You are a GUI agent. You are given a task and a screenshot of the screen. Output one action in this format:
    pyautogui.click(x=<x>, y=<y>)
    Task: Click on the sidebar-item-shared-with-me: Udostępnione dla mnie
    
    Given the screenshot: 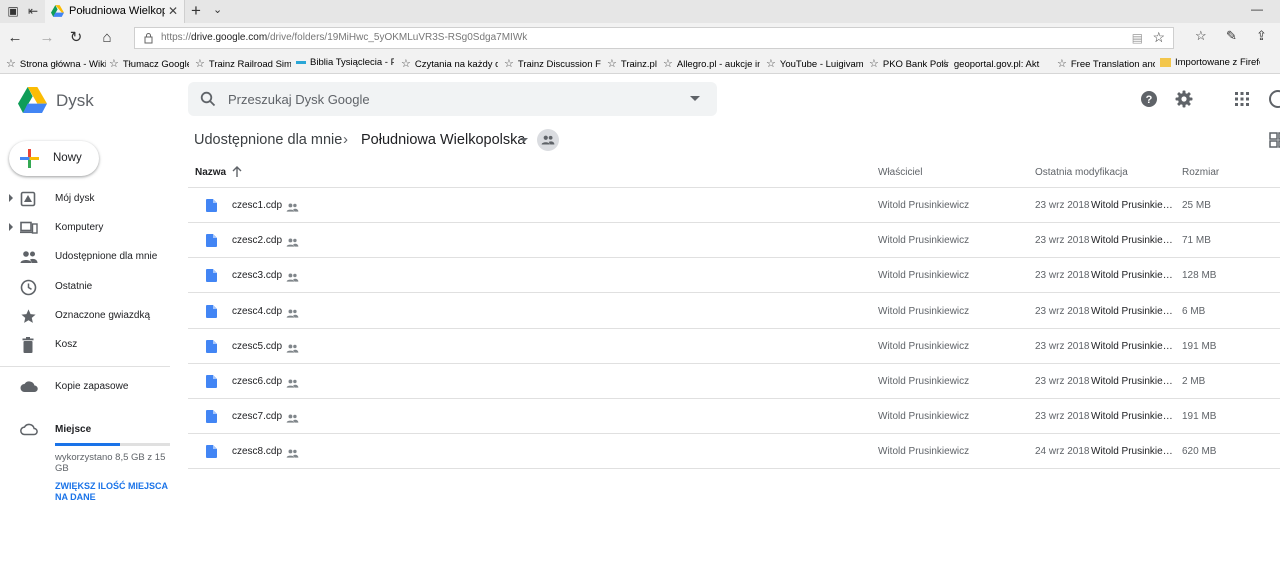 What is the action you would take?
    pyautogui.click(x=90, y=257)
    